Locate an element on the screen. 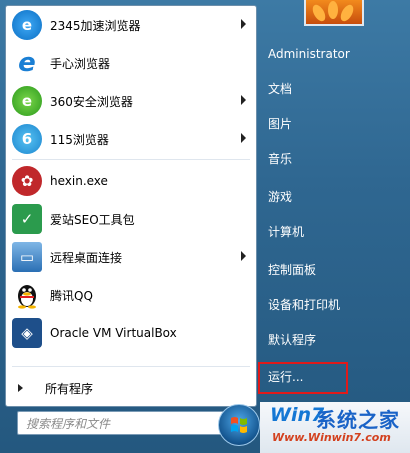  watermark-url: Www.Winwin7.com is located at coordinates (331, 437).